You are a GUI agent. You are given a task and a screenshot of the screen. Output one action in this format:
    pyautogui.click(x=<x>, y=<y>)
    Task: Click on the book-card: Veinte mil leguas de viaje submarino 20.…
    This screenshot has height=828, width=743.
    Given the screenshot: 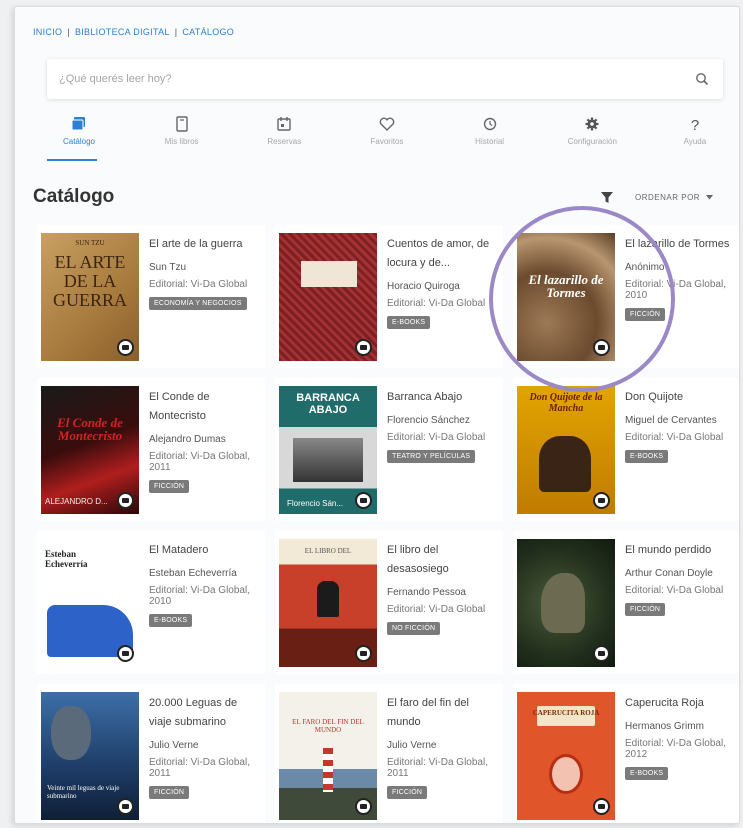 What is the action you would take?
    pyautogui.click(x=151, y=753)
    